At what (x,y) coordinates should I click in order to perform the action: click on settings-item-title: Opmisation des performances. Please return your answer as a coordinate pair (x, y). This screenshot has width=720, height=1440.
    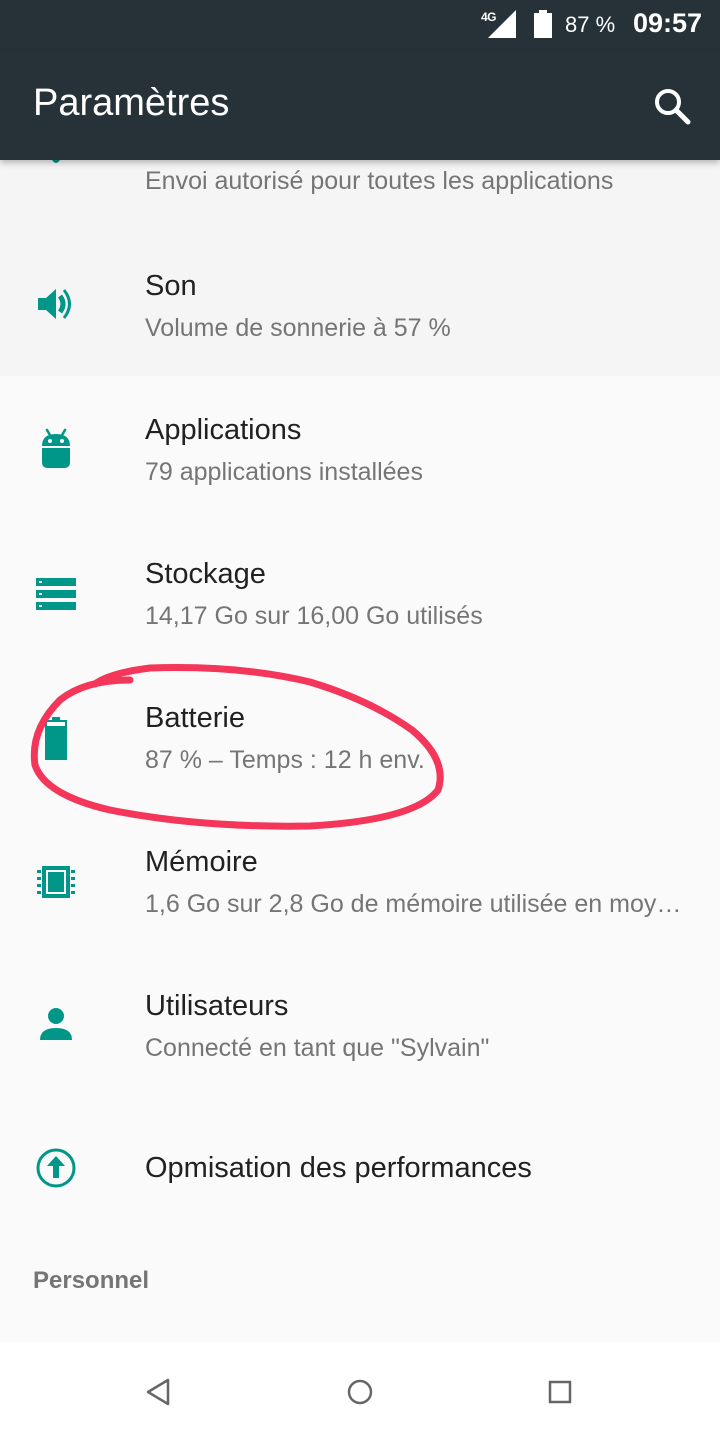
    Looking at the image, I should click on (338, 1168).